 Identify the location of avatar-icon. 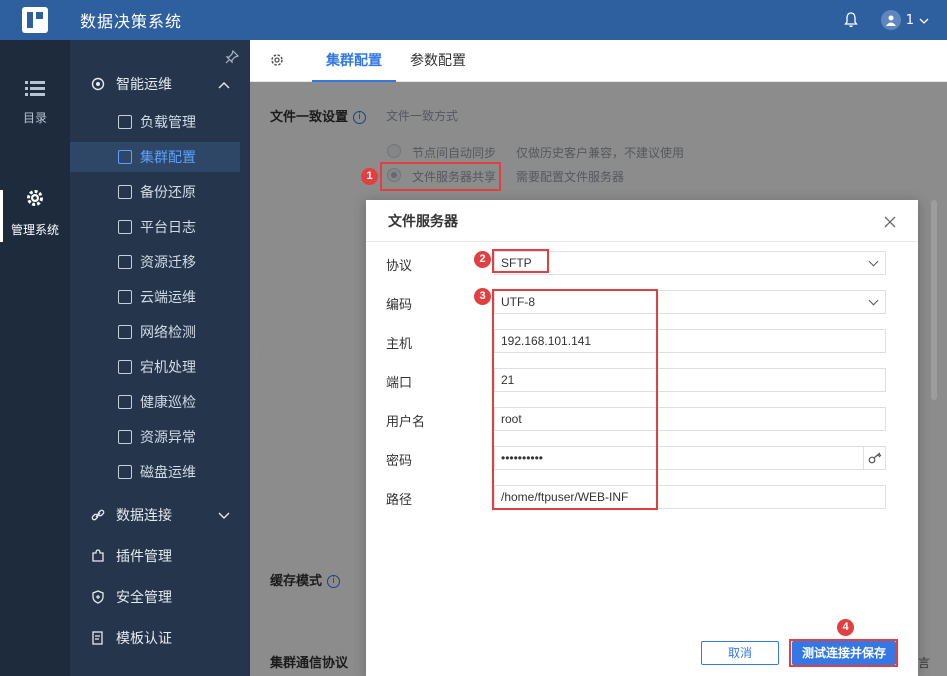
(890, 20).